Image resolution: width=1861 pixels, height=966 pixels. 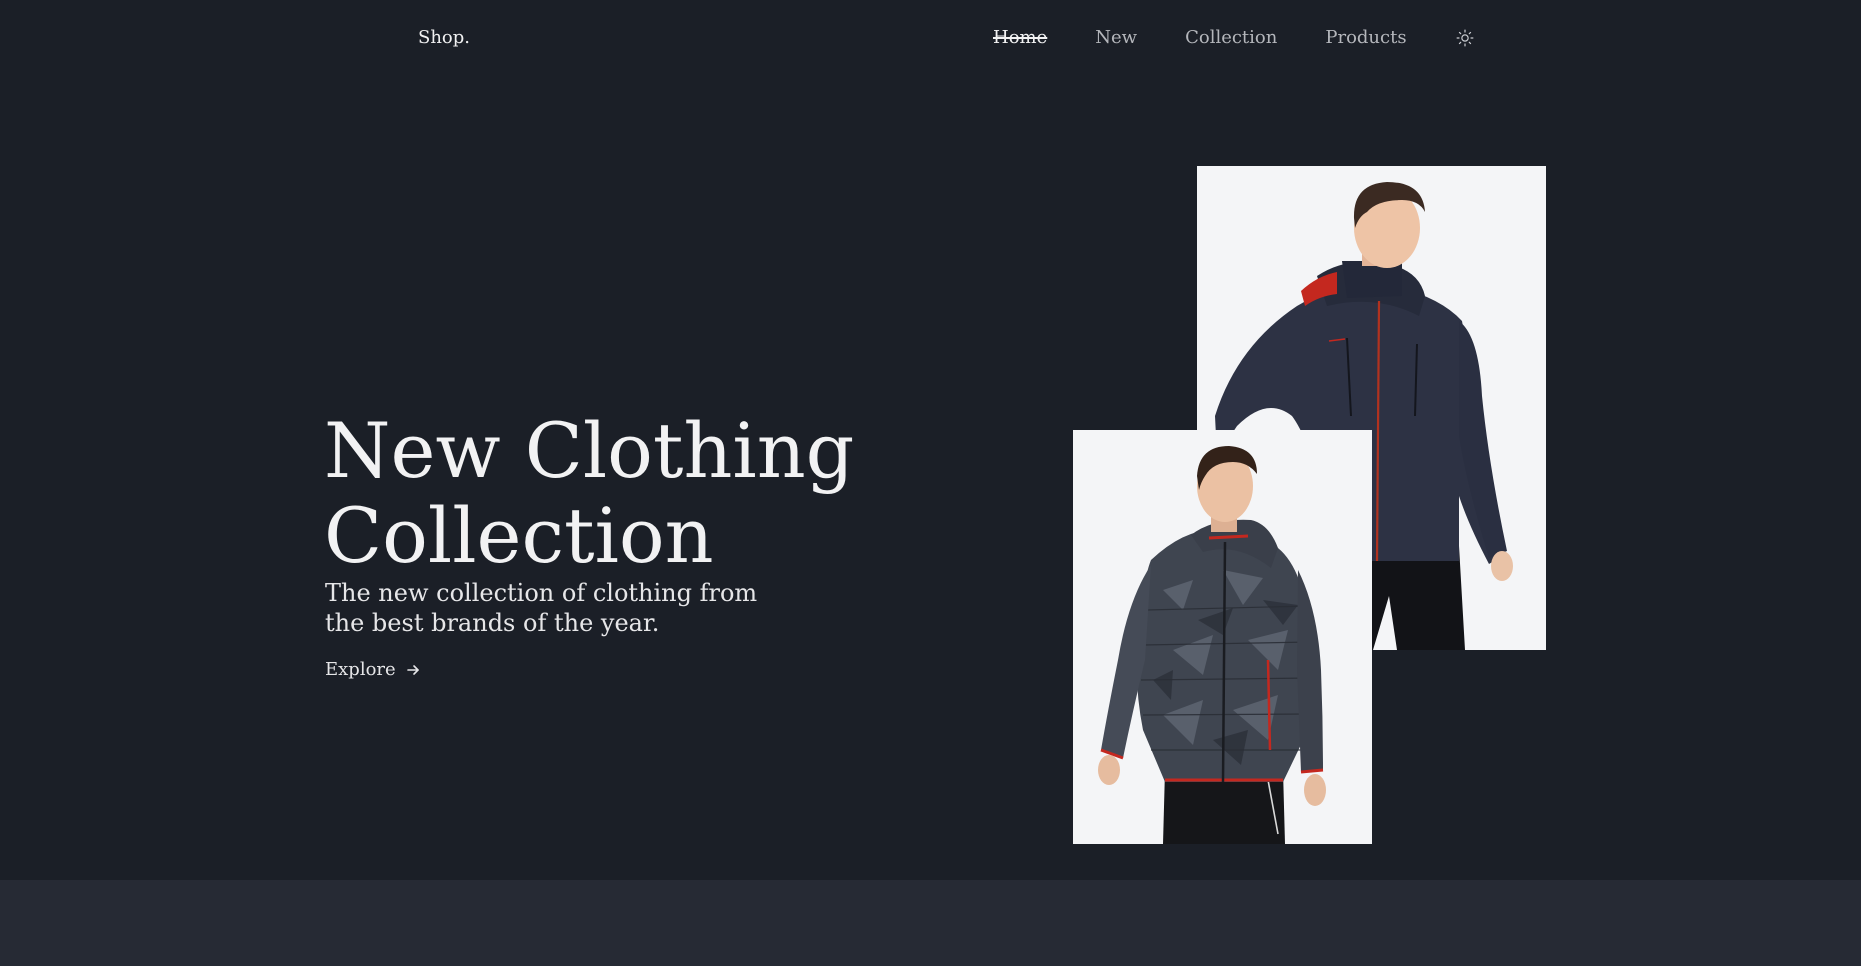 I want to click on hero-title: New Clothing Collection, so click(x=589, y=493).